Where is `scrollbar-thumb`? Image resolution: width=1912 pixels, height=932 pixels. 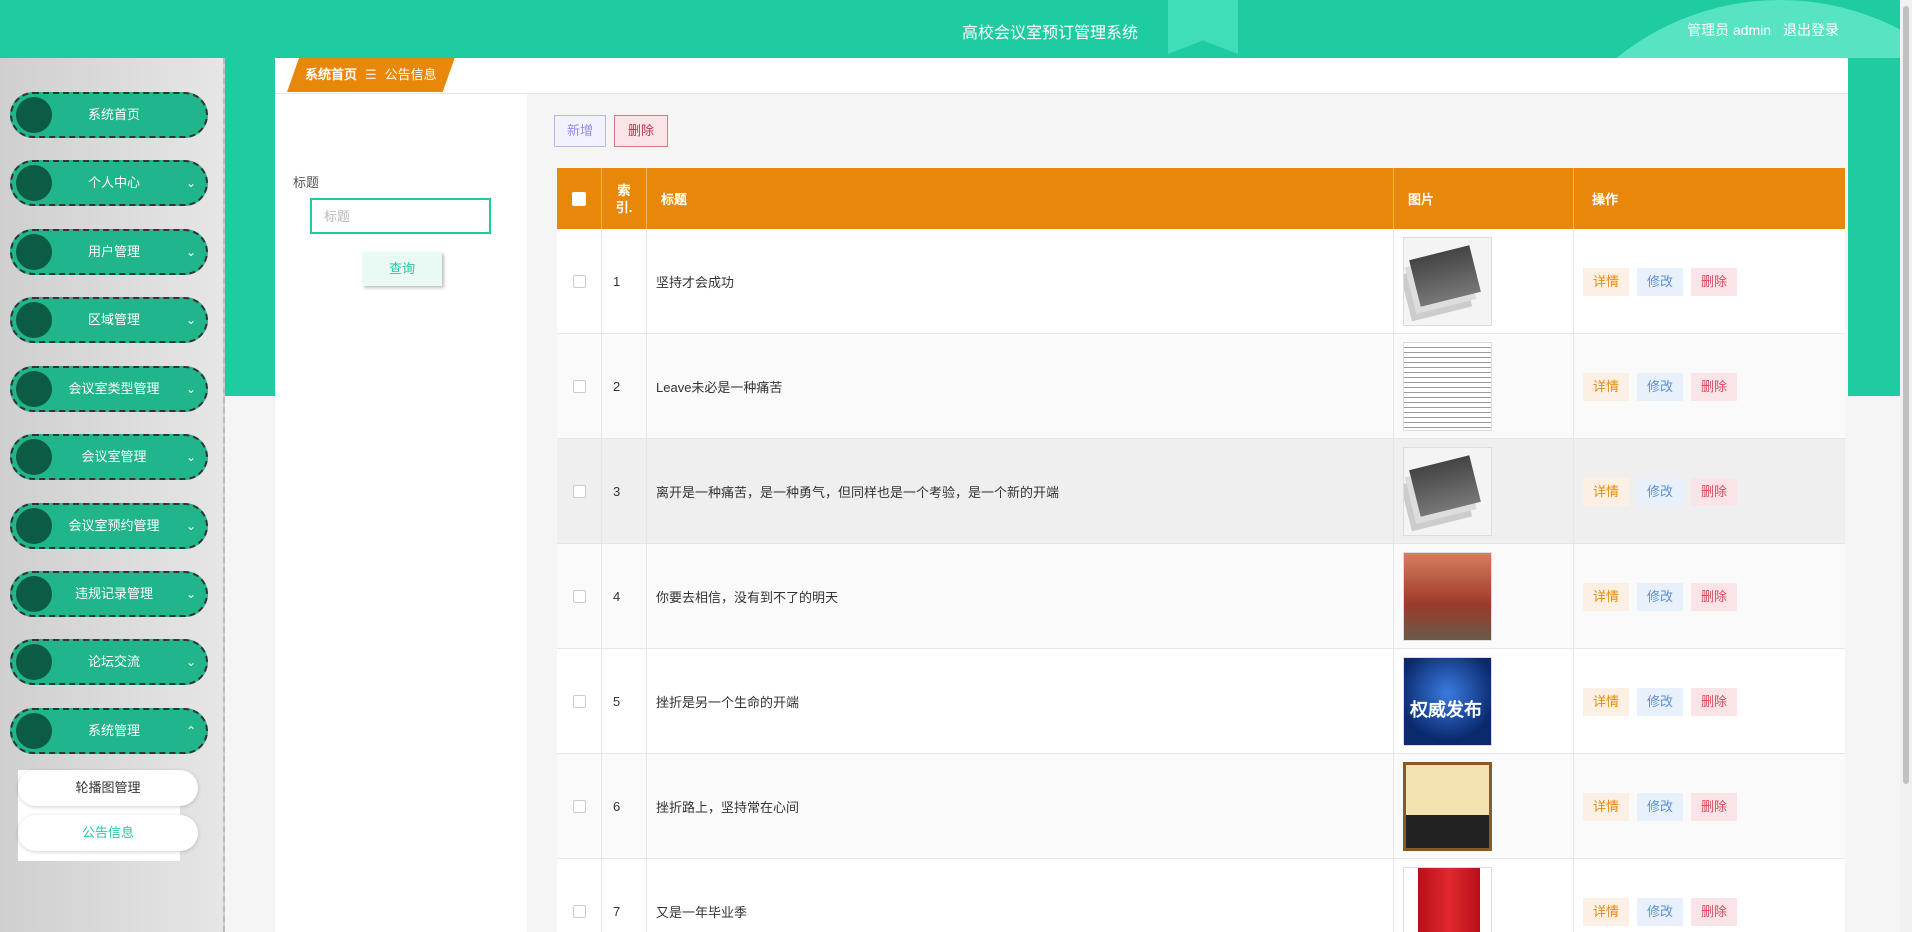
scrollbar-thumb is located at coordinates (1906, 395).